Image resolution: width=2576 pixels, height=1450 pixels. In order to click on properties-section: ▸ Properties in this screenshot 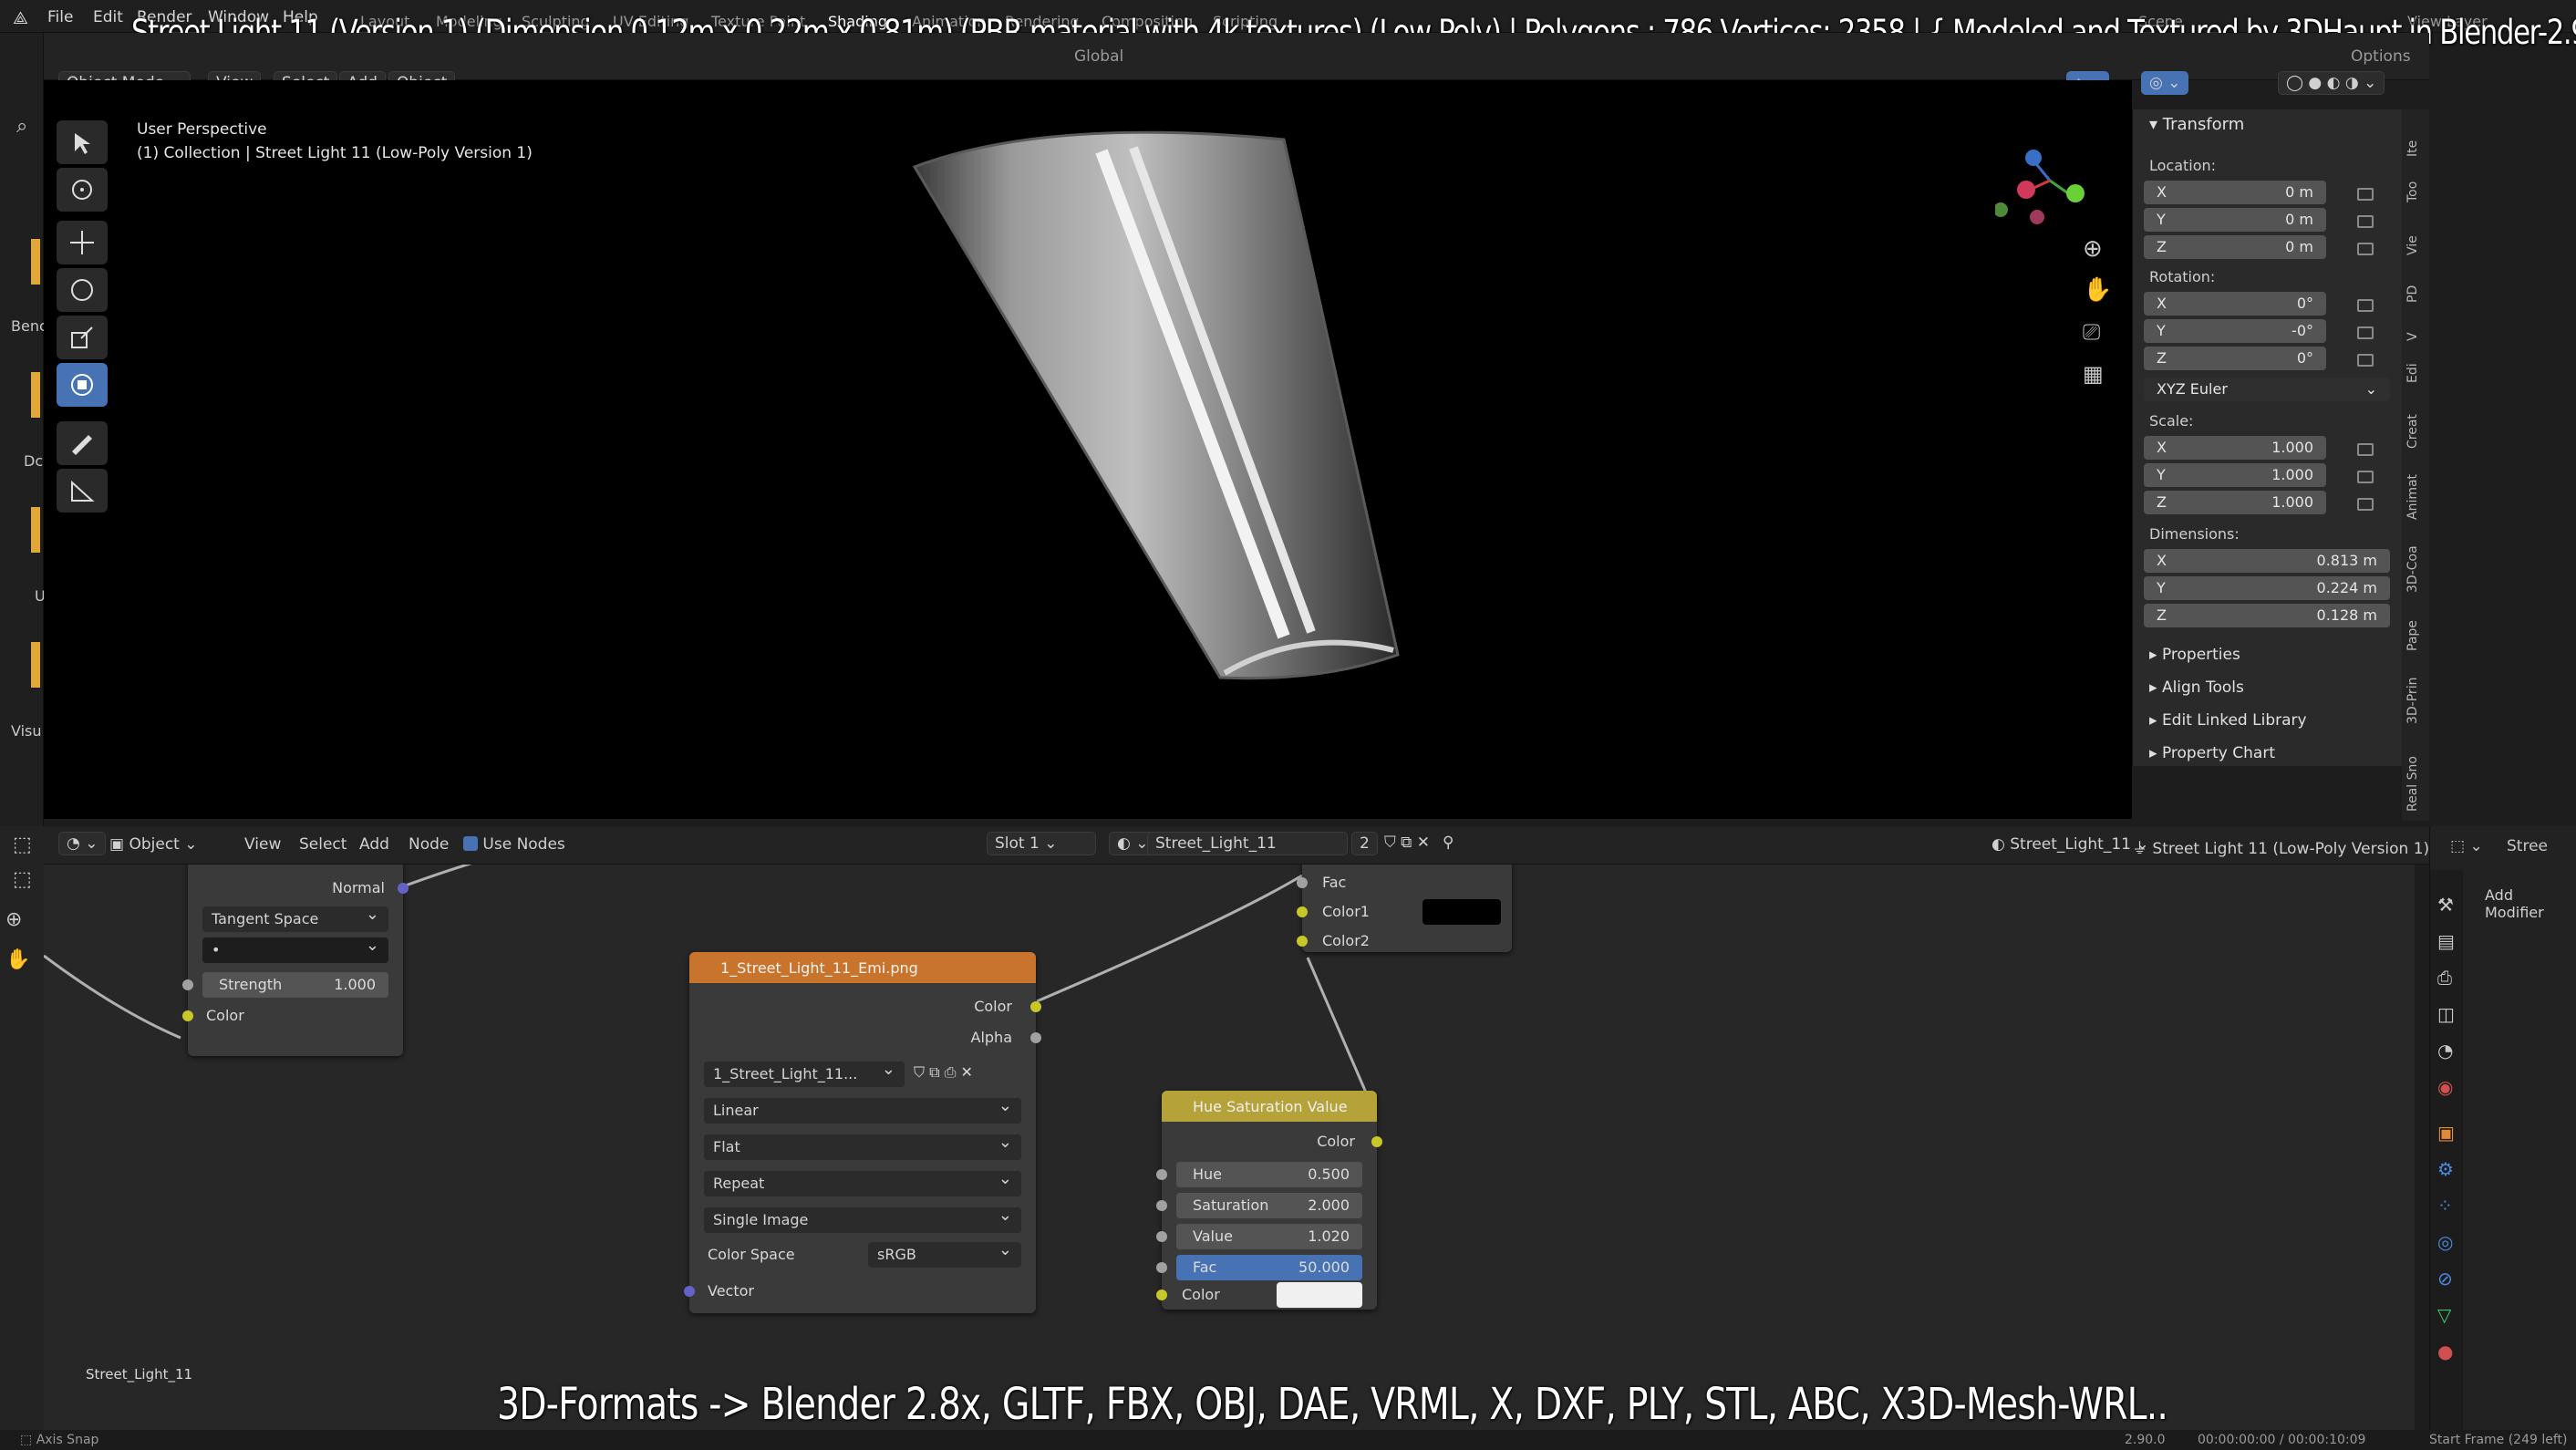, I will do `click(2194, 655)`.